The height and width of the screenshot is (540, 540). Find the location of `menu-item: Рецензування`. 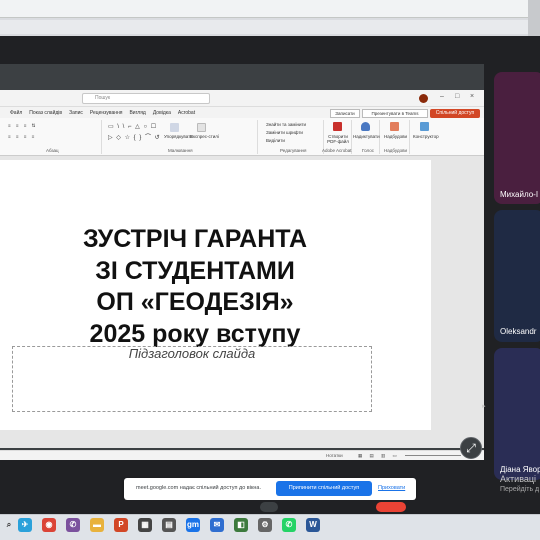

menu-item: Рецензування is located at coordinates (106, 113).